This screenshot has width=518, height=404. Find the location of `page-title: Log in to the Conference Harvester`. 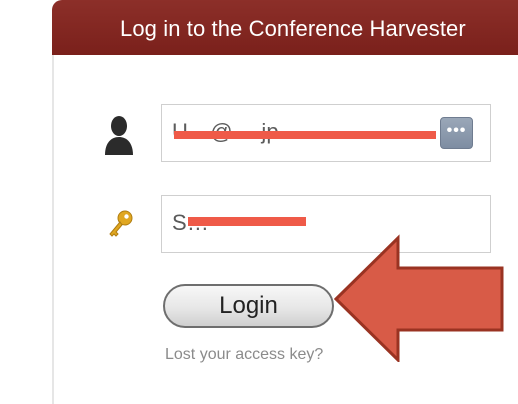

page-title: Log in to the Conference Harvester is located at coordinates (293, 28).